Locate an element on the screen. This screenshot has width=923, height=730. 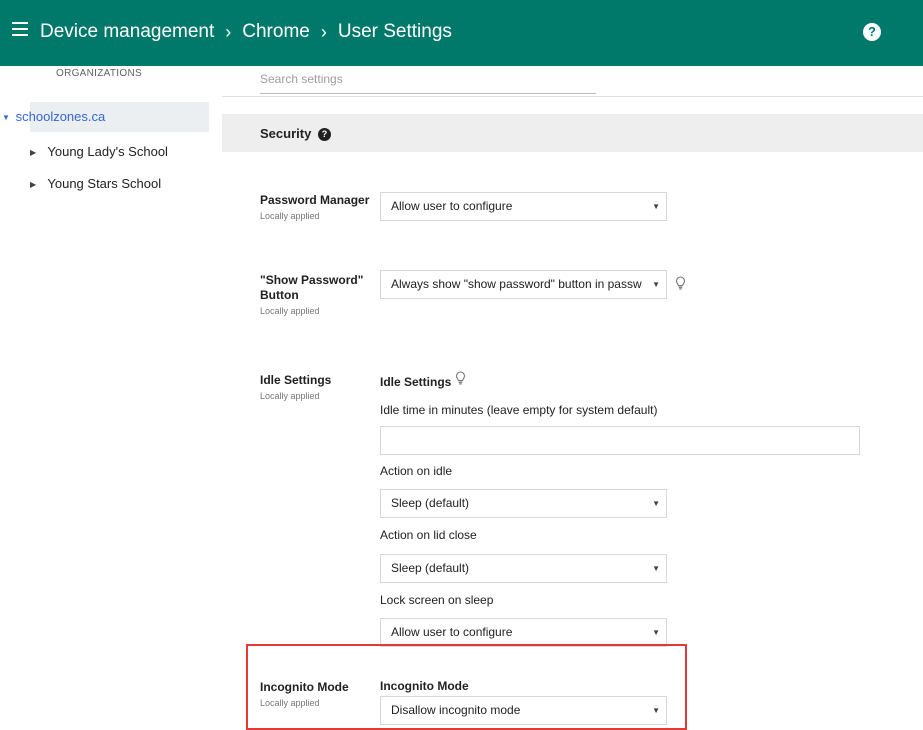
password-manager-select: Allow user to configure ▼ is located at coordinates (523, 206).